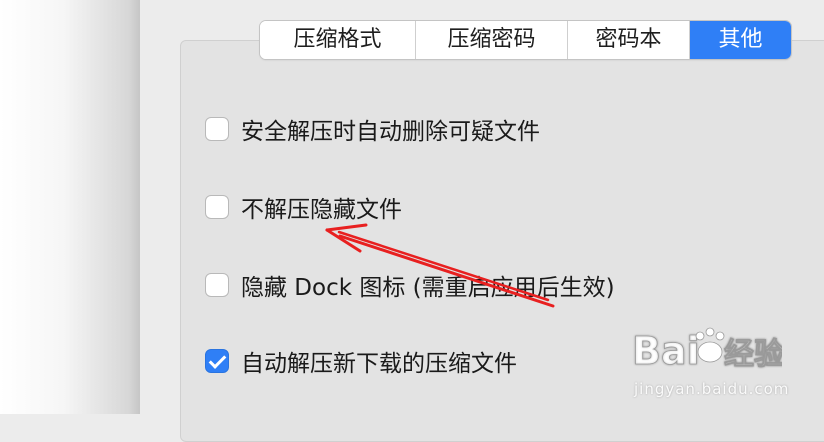  What do you see at coordinates (666, 351) in the screenshot?
I see `svg-text: Bai` at bounding box center [666, 351].